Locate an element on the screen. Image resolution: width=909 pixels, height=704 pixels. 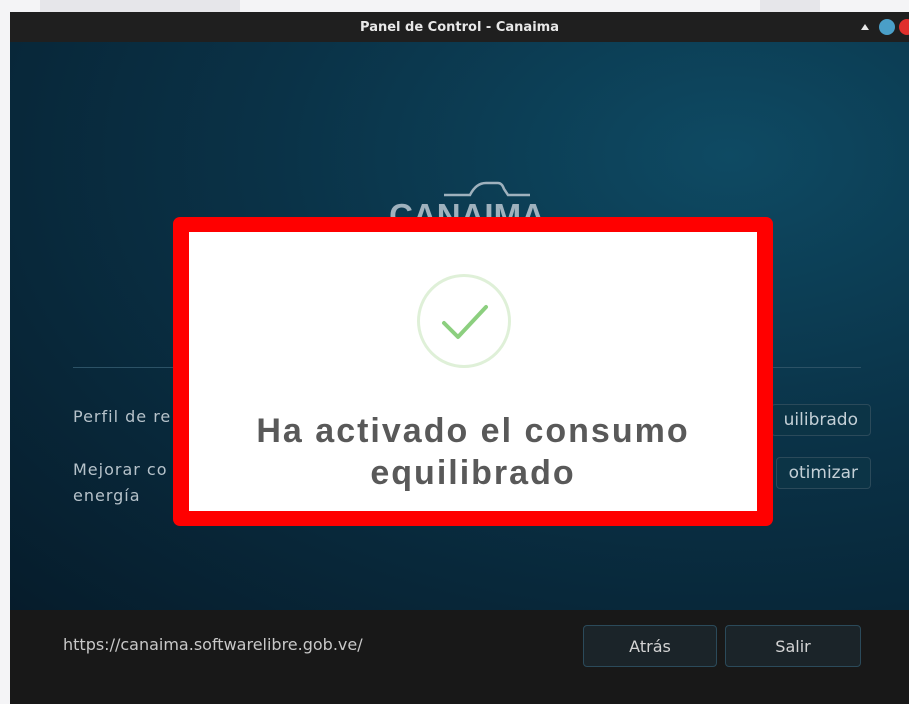
maximize-icon is located at coordinates (865, 27).